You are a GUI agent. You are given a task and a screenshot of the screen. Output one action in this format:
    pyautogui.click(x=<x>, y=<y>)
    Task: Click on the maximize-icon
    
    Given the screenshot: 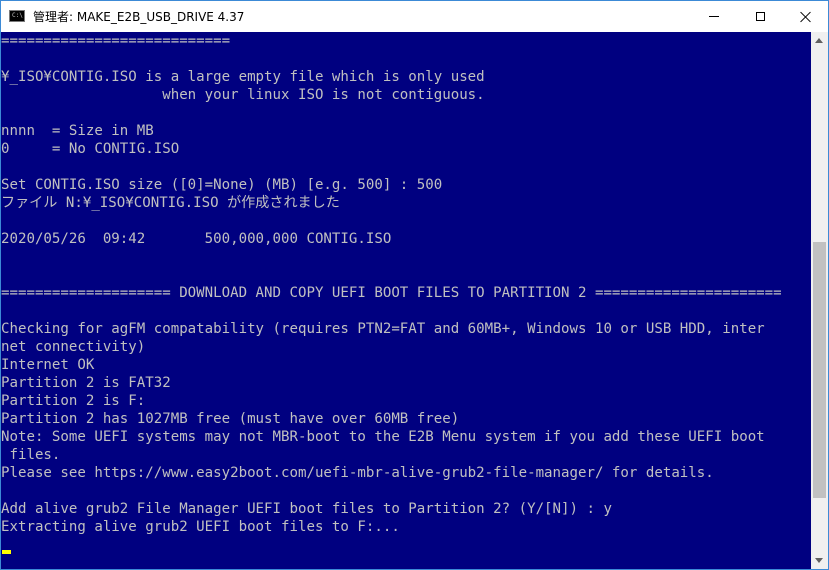 What is the action you would take?
    pyautogui.click(x=760, y=16)
    